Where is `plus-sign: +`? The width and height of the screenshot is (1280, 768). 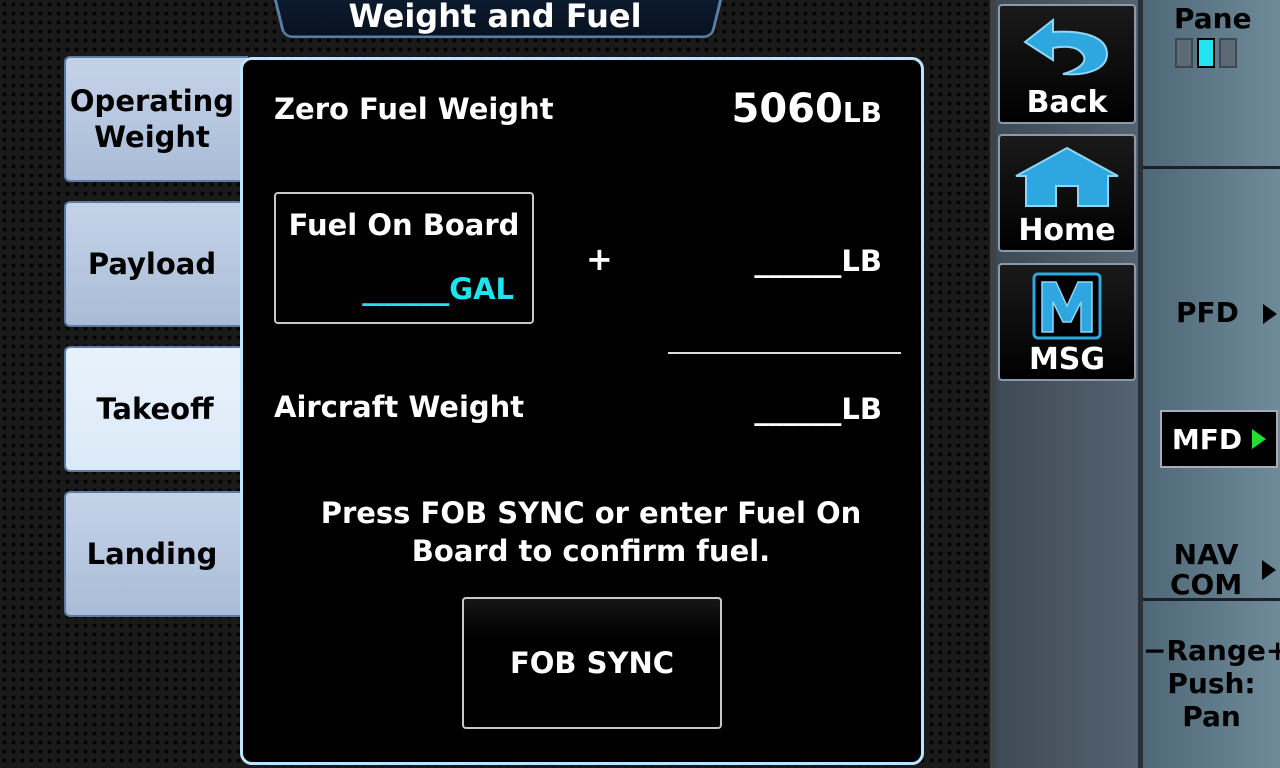
plus-sign: + is located at coordinates (599, 259).